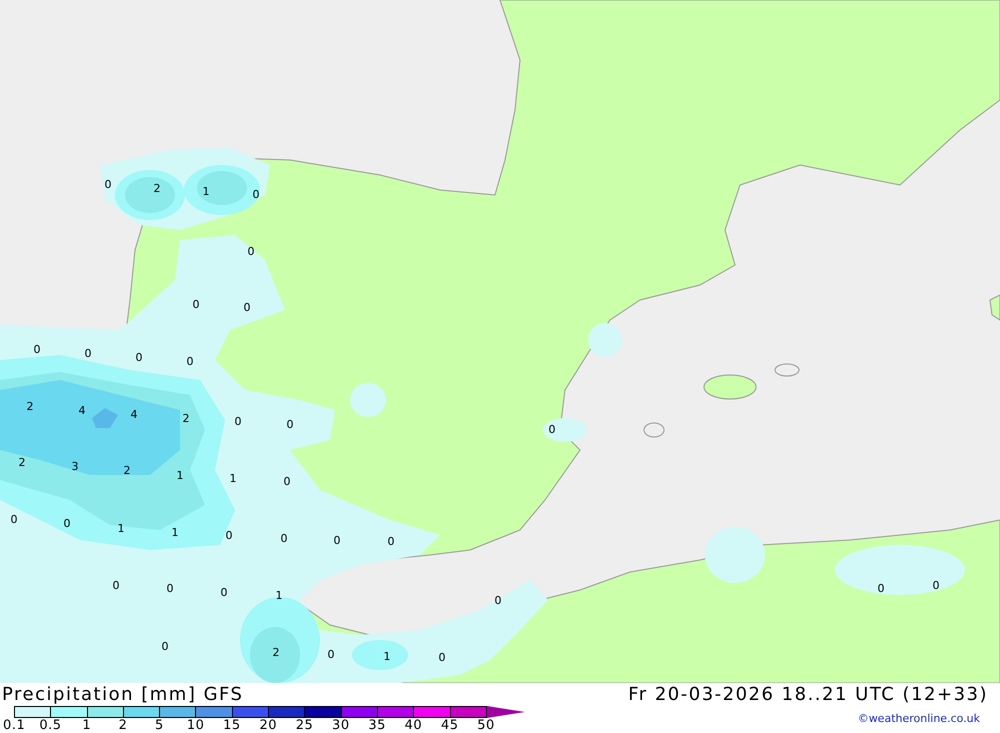 The height and width of the screenshot is (733, 1000). Describe the element at coordinates (232, 725) in the screenshot. I see `legend-label: 15` at that location.